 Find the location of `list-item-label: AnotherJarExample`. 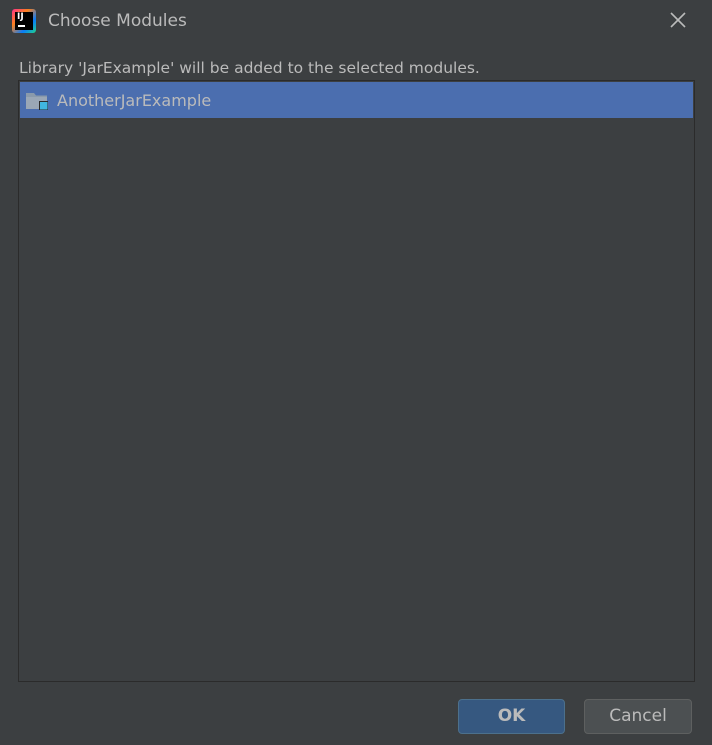

list-item-label: AnotherJarExample is located at coordinates (134, 100).